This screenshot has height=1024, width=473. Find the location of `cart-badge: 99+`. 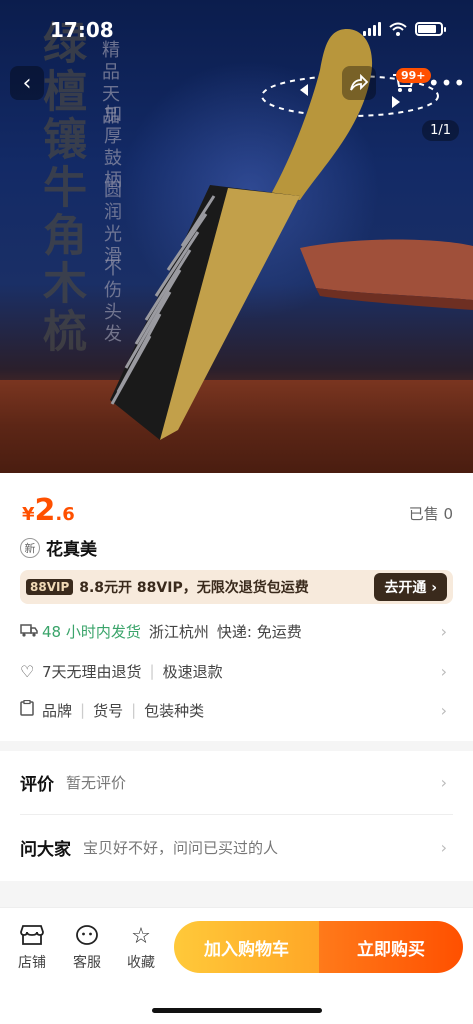

cart-badge: 99+ is located at coordinates (413, 75).